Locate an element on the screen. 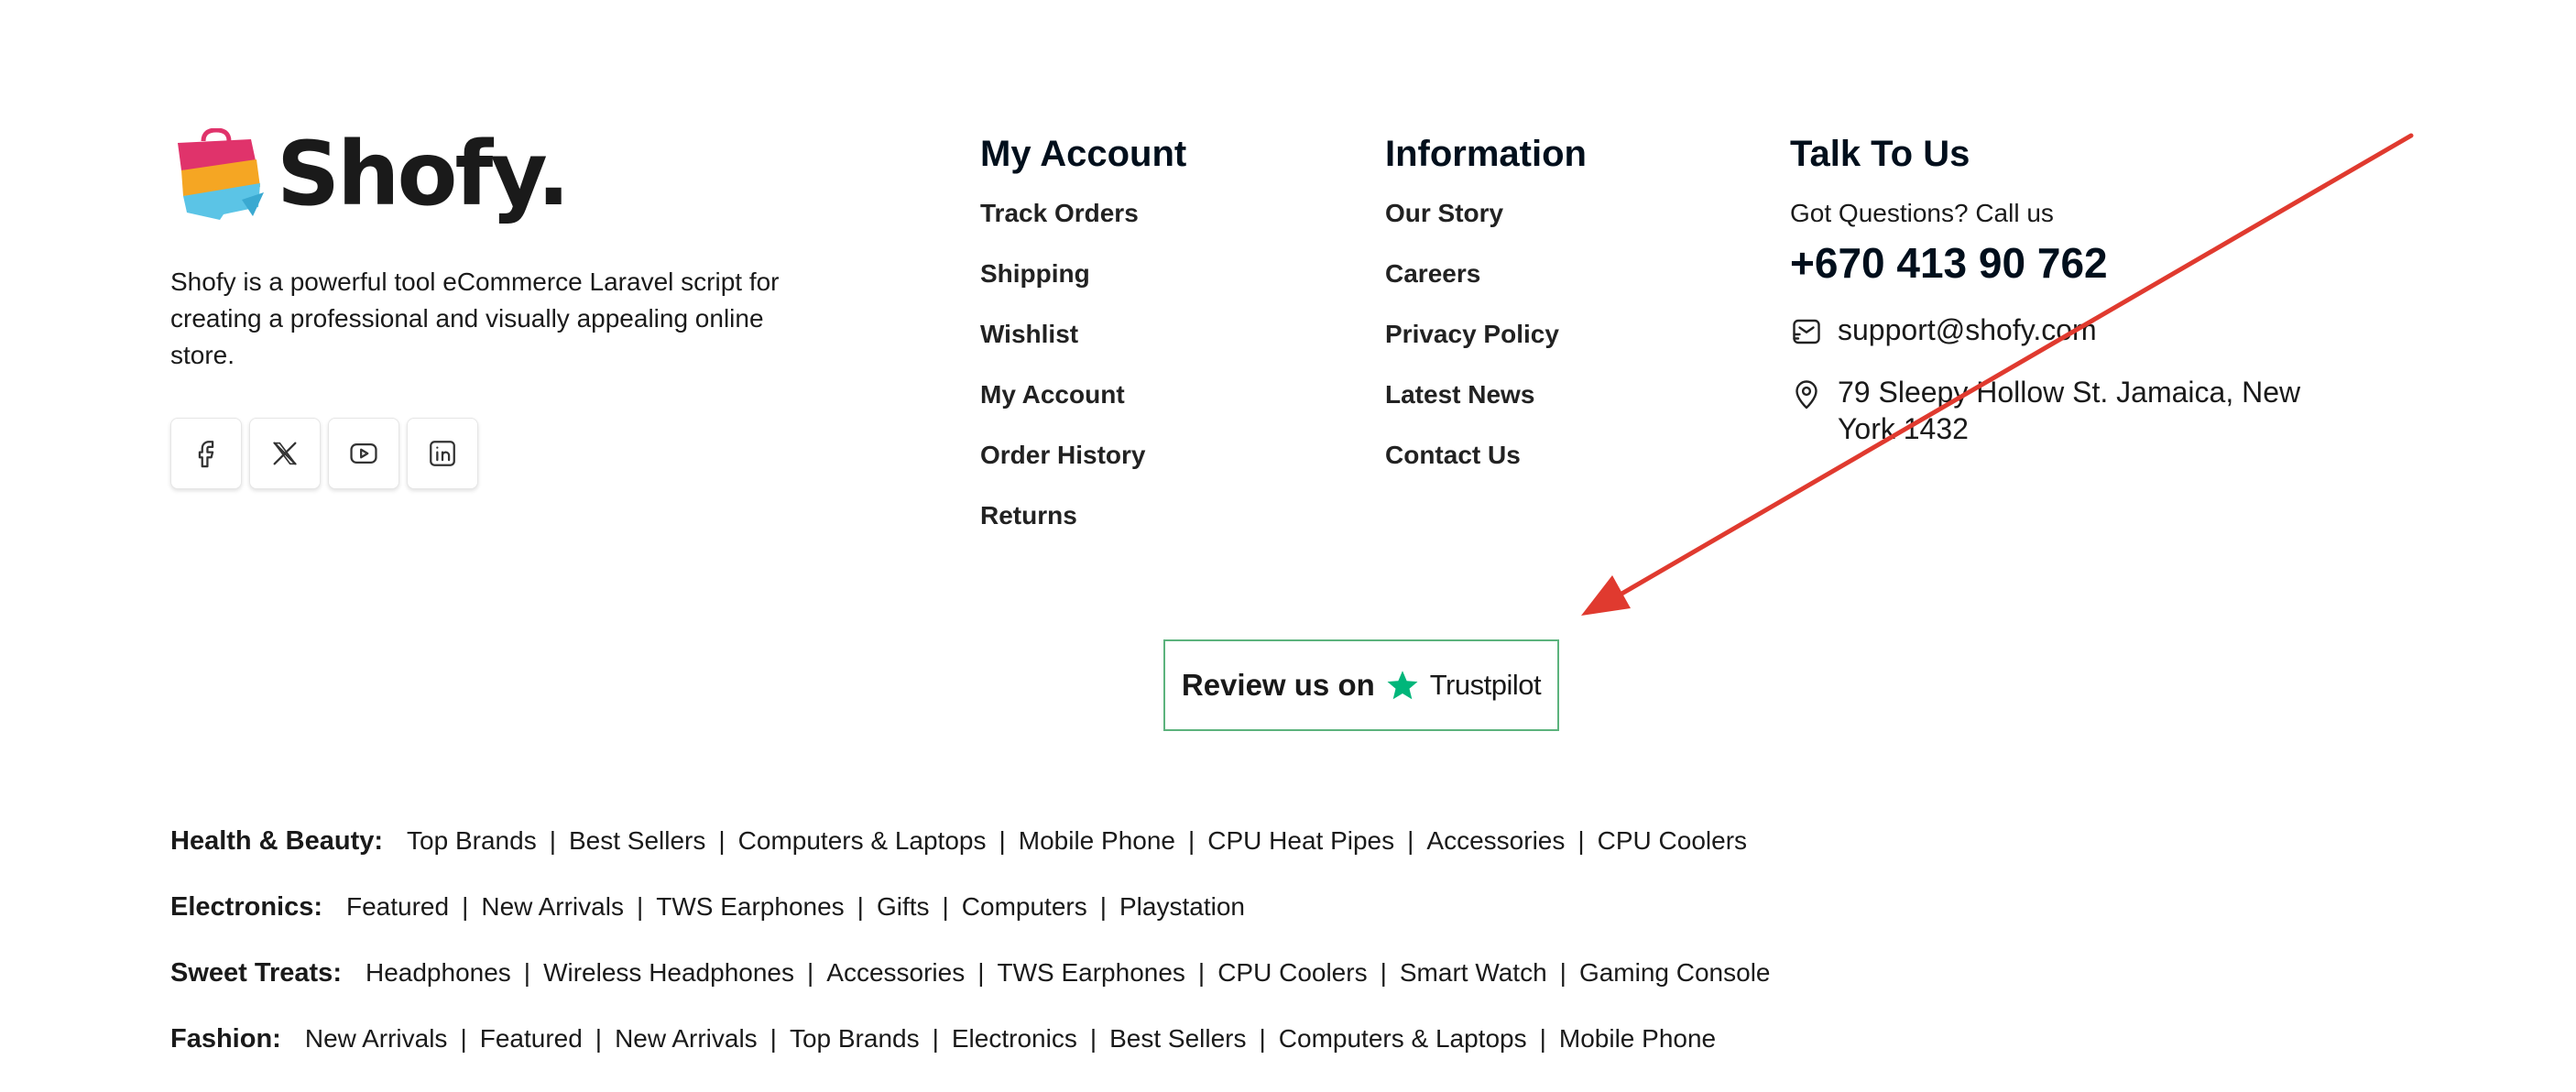  linkedin-icon is located at coordinates (443, 453).